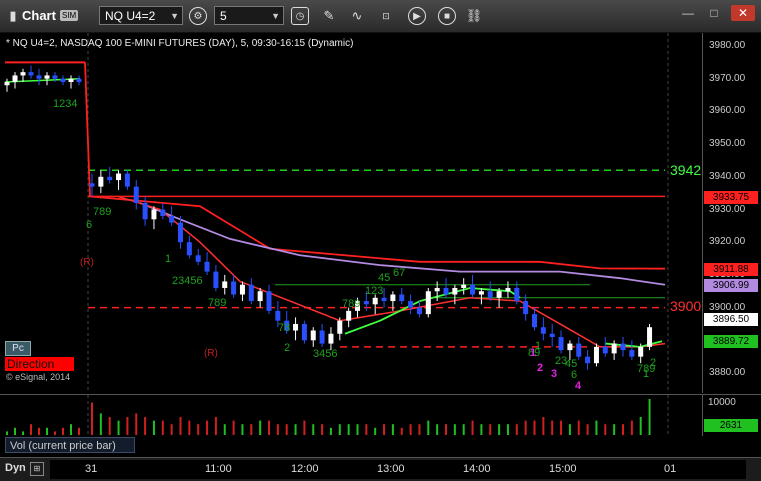 The height and width of the screenshot is (481, 761). Describe the element at coordinates (714, 13) in the screenshot. I see `maximize-button: □` at that location.